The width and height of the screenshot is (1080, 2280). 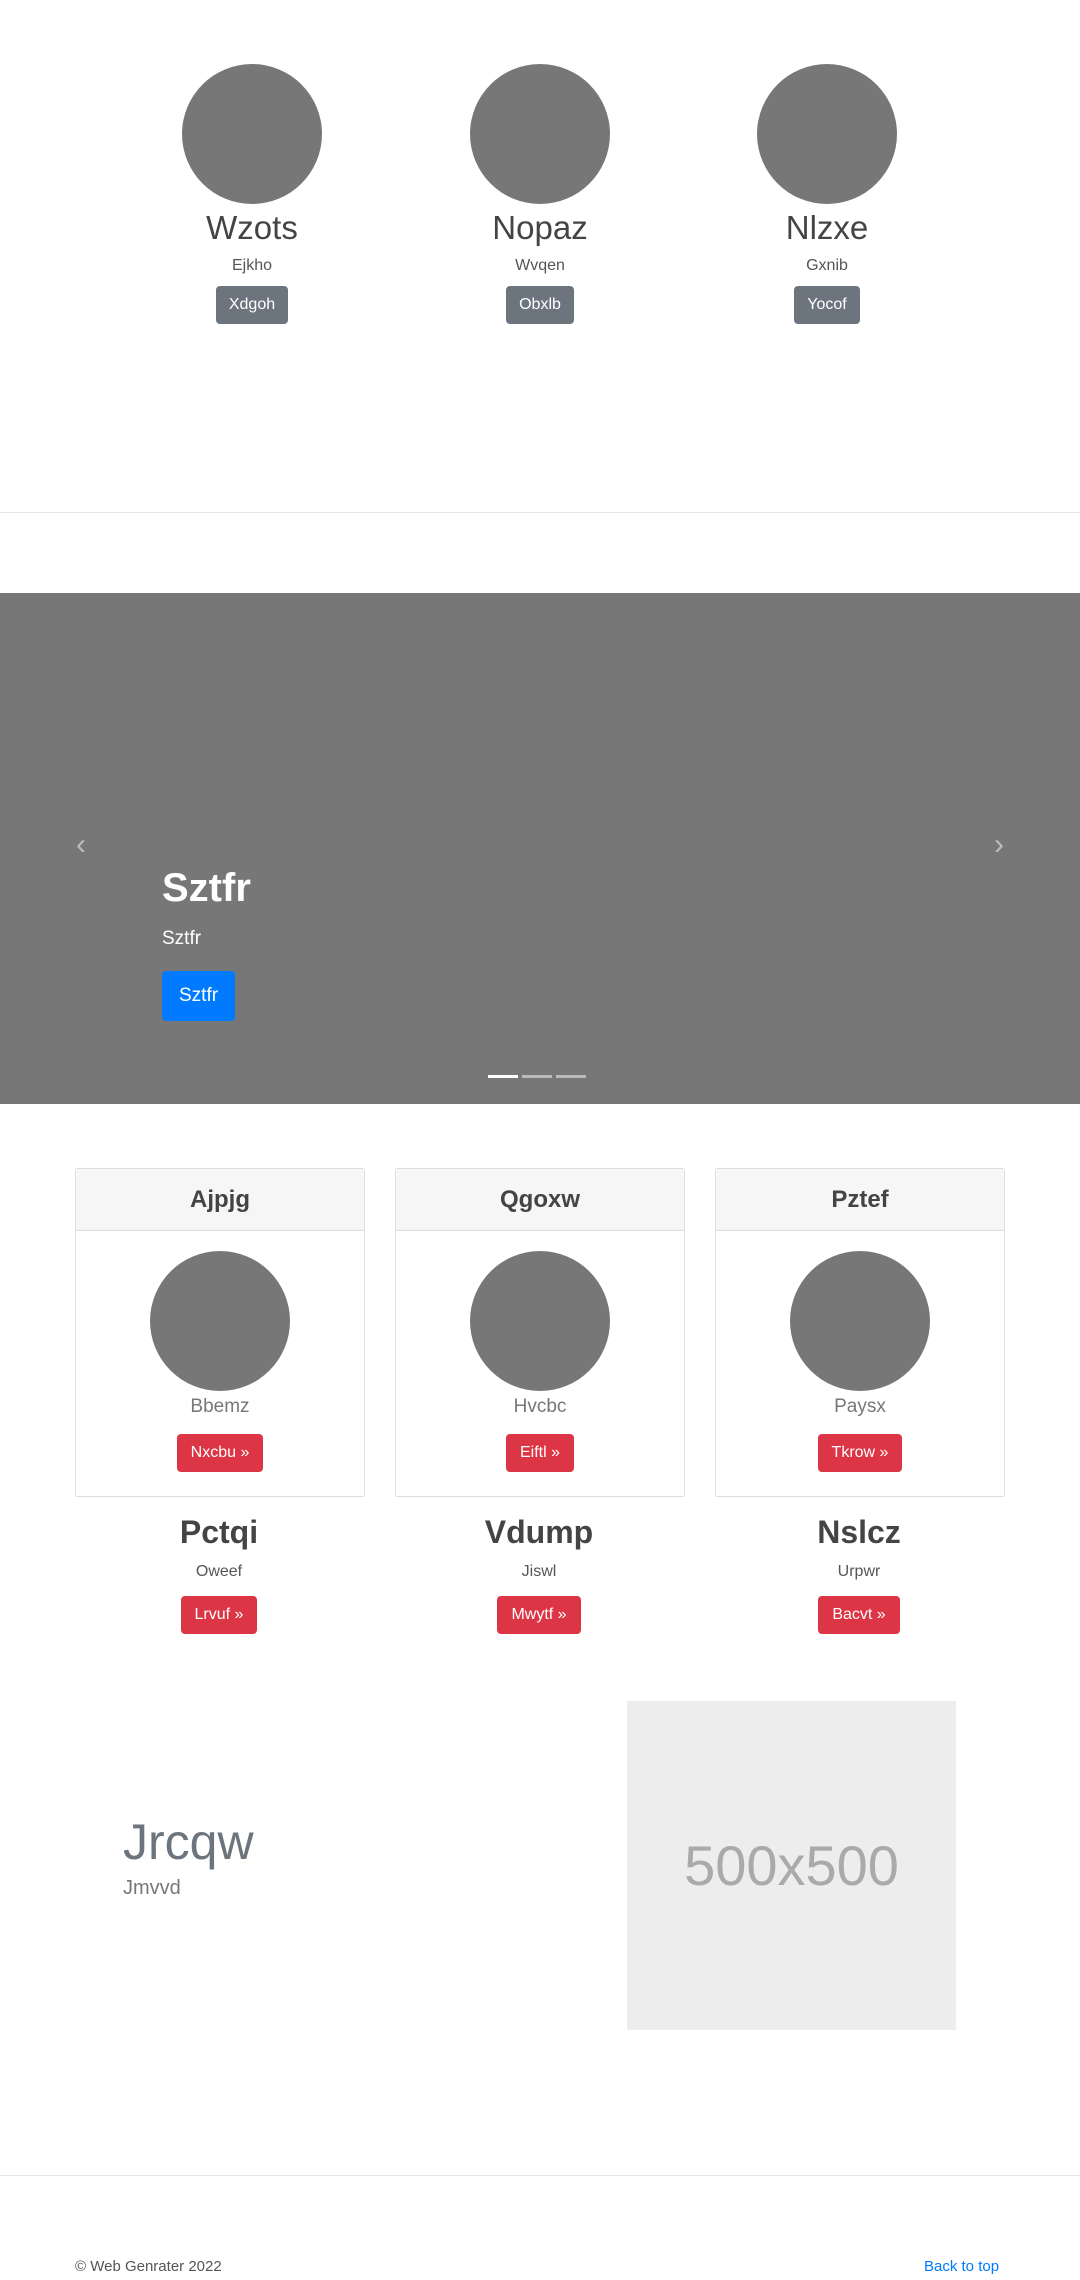 I want to click on card-header: Pztef, so click(x=860, y=1200).